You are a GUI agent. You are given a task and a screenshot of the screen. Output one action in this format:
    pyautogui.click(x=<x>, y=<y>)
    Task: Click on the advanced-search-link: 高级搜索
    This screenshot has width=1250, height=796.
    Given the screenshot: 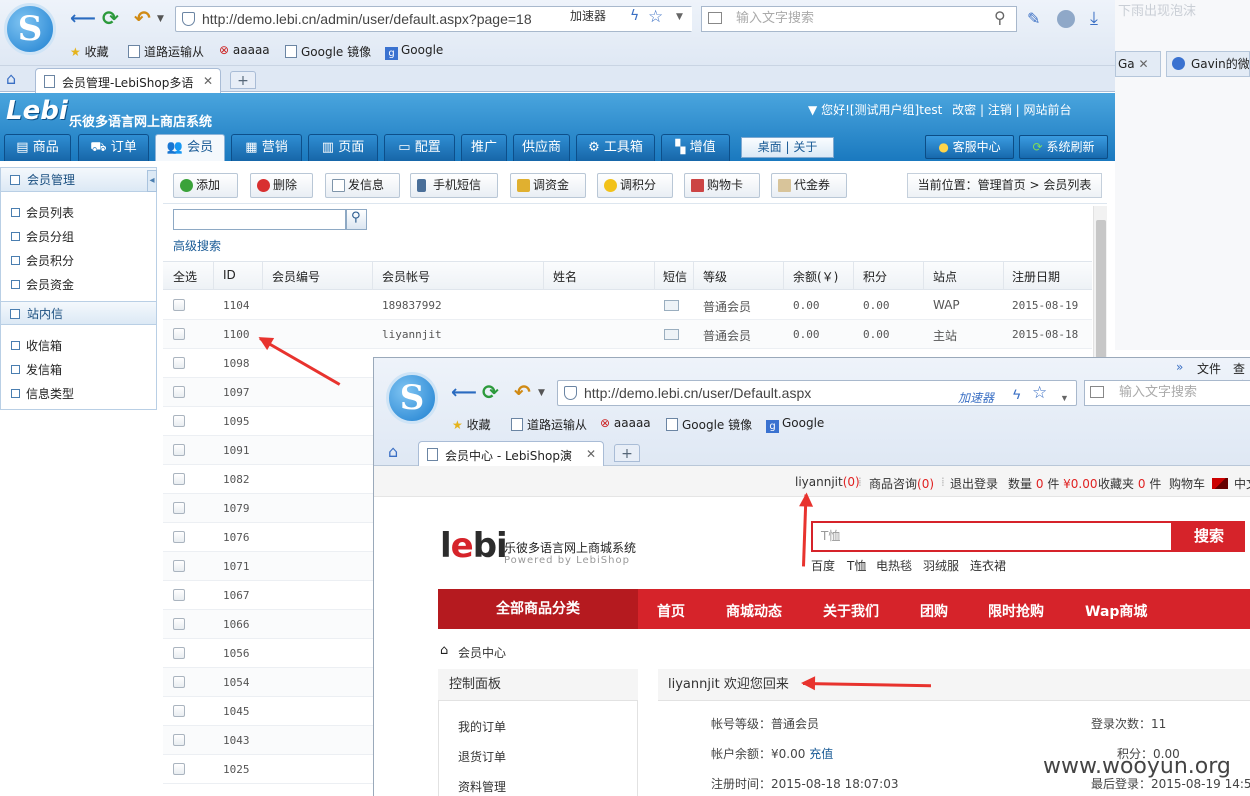 What is the action you would take?
    pyautogui.click(x=197, y=245)
    